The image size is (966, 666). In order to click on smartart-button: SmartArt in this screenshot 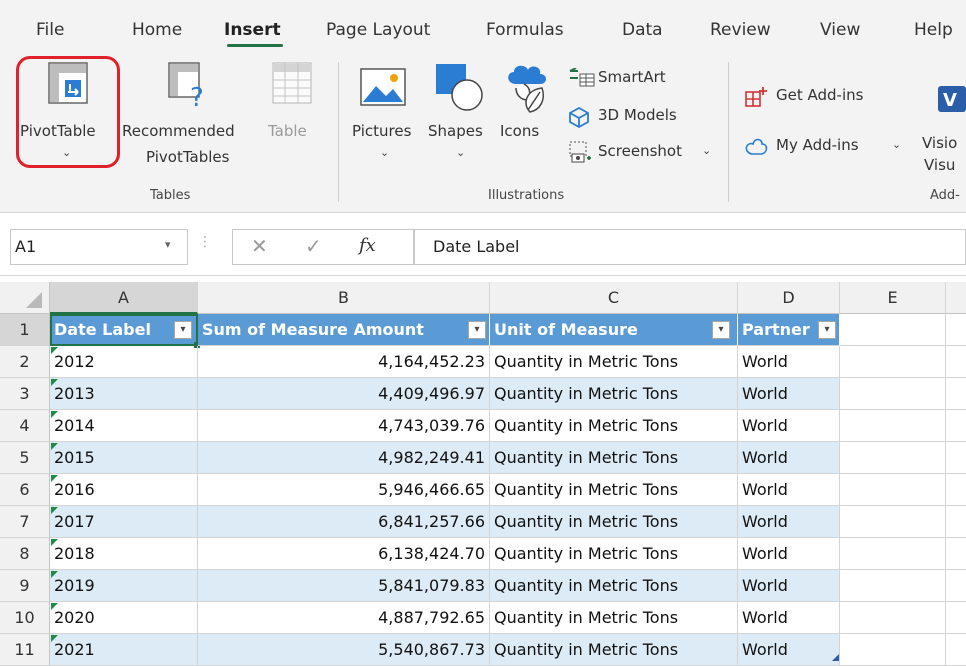, I will do `click(624, 78)`.